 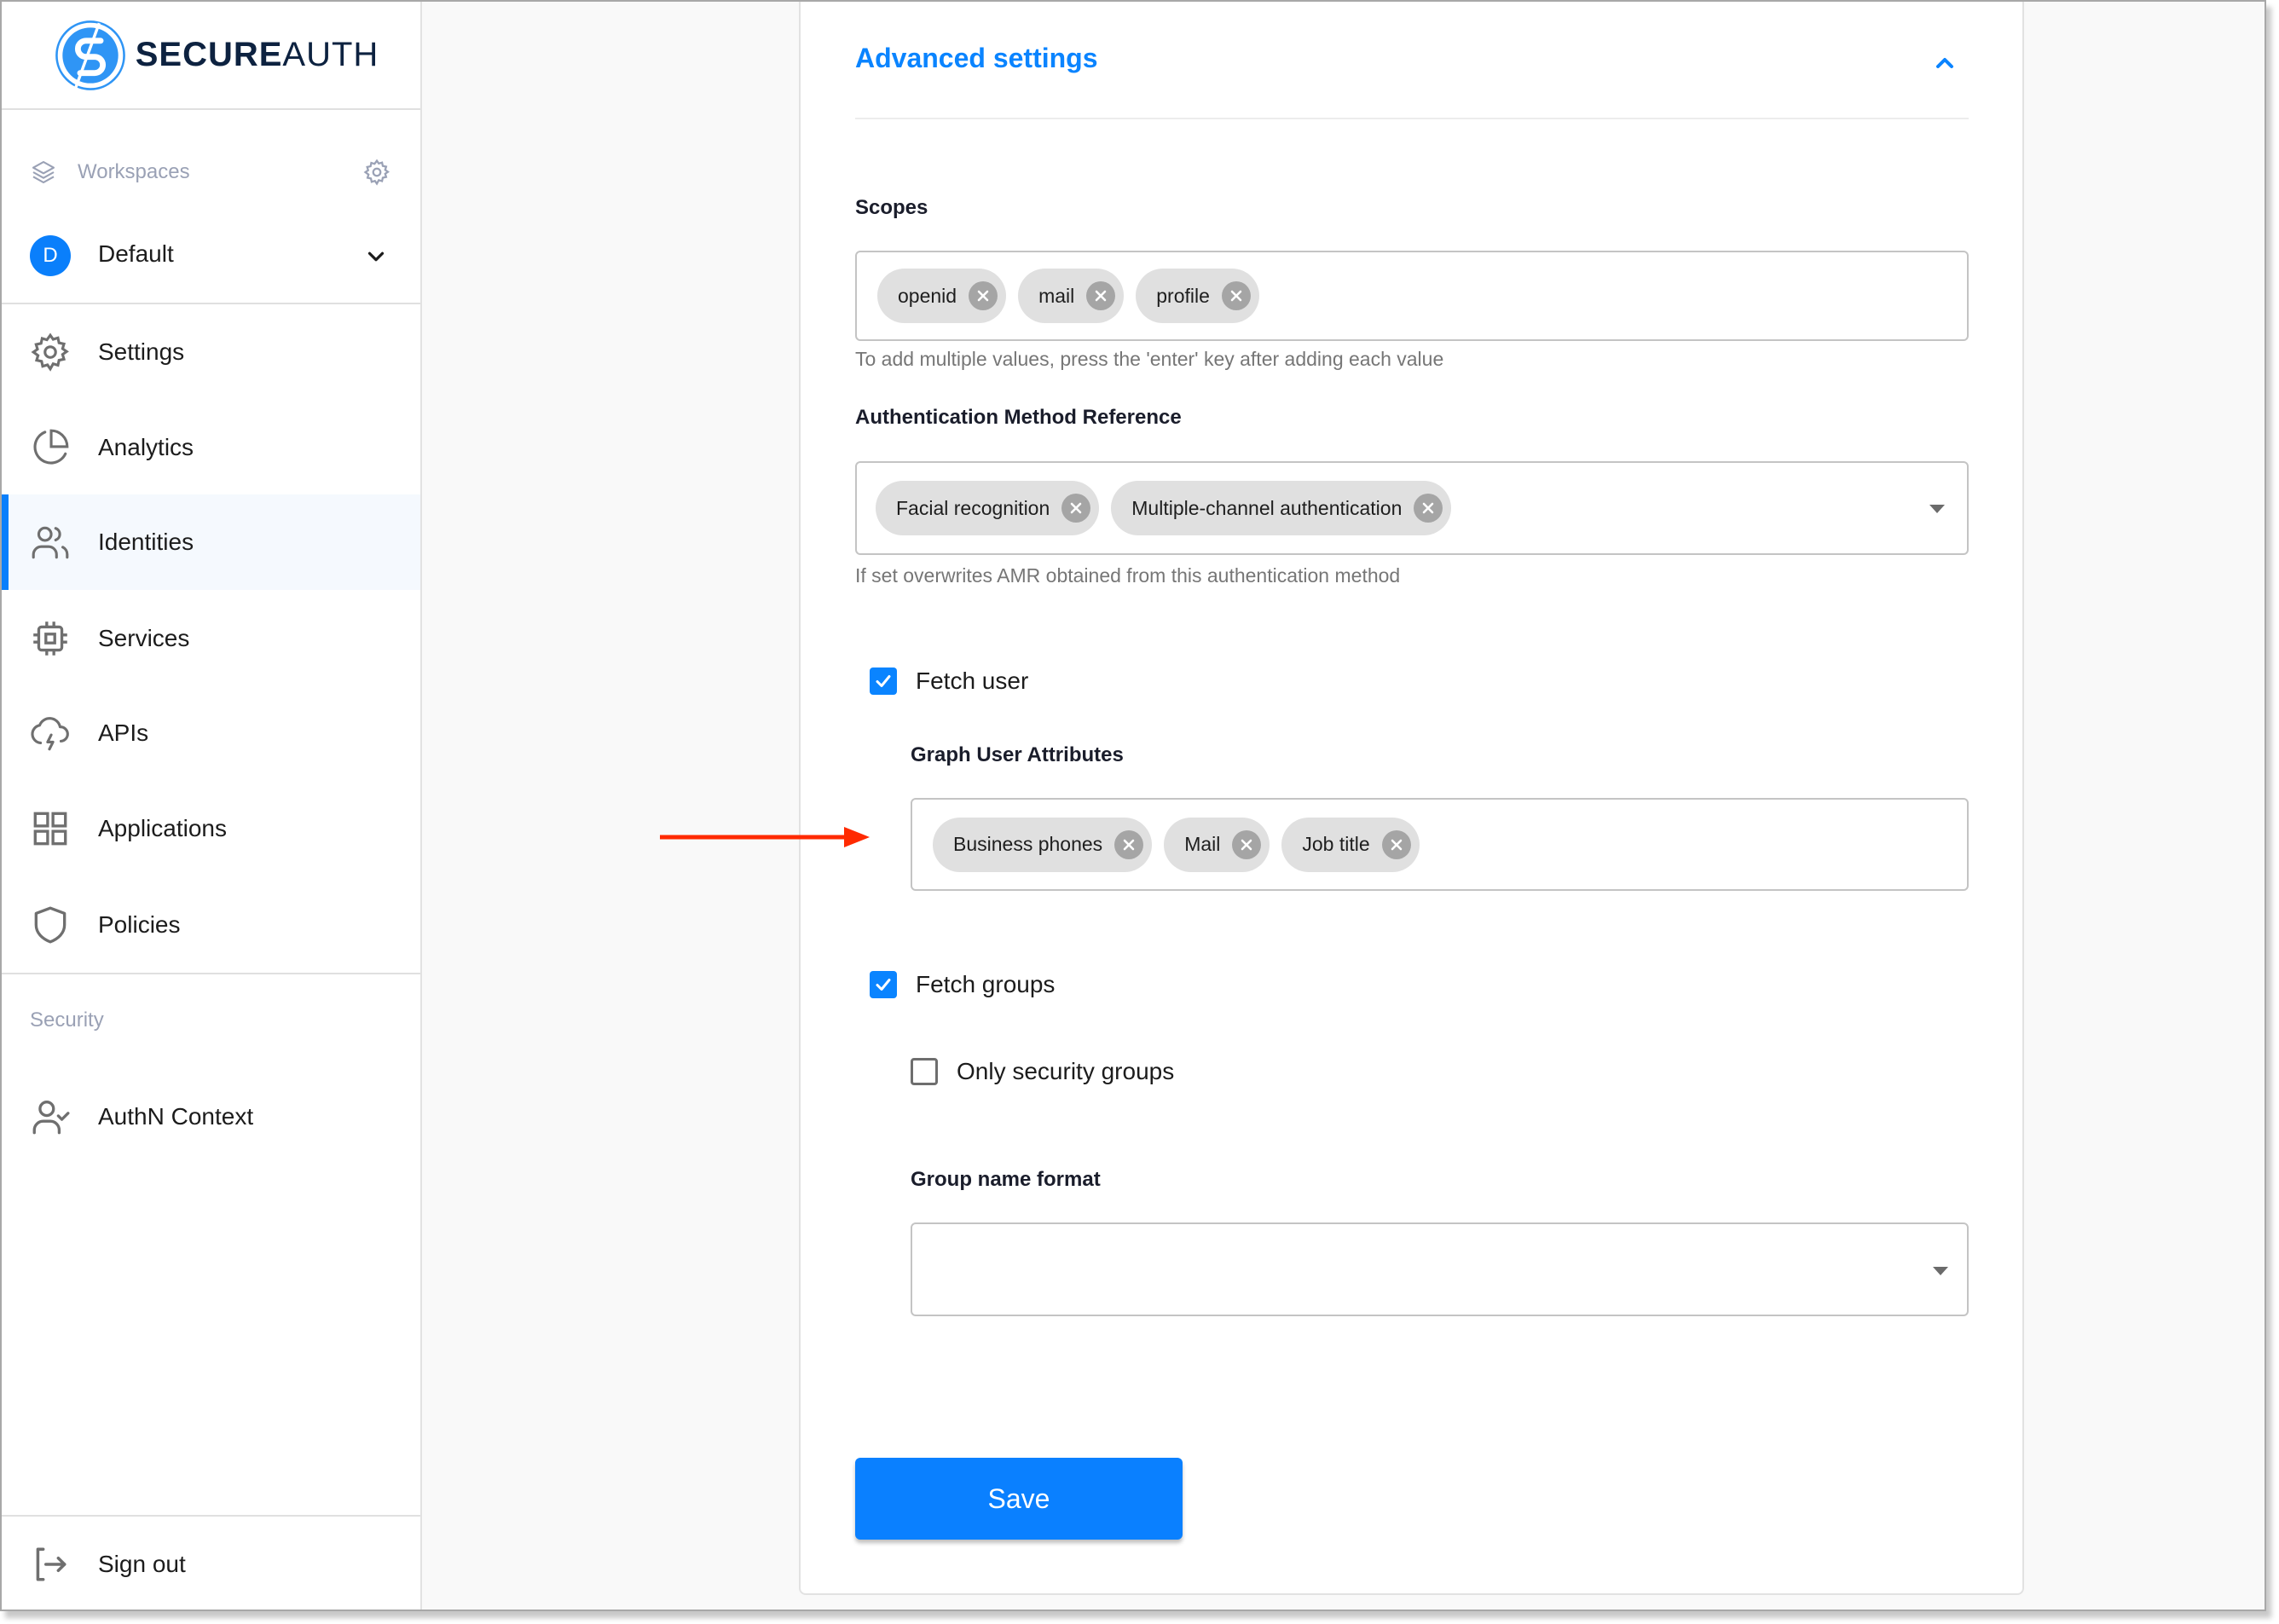 What do you see at coordinates (211, 542) in the screenshot?
I see `sidebar-item-identities: Identities` at bounding box center [211, 542].